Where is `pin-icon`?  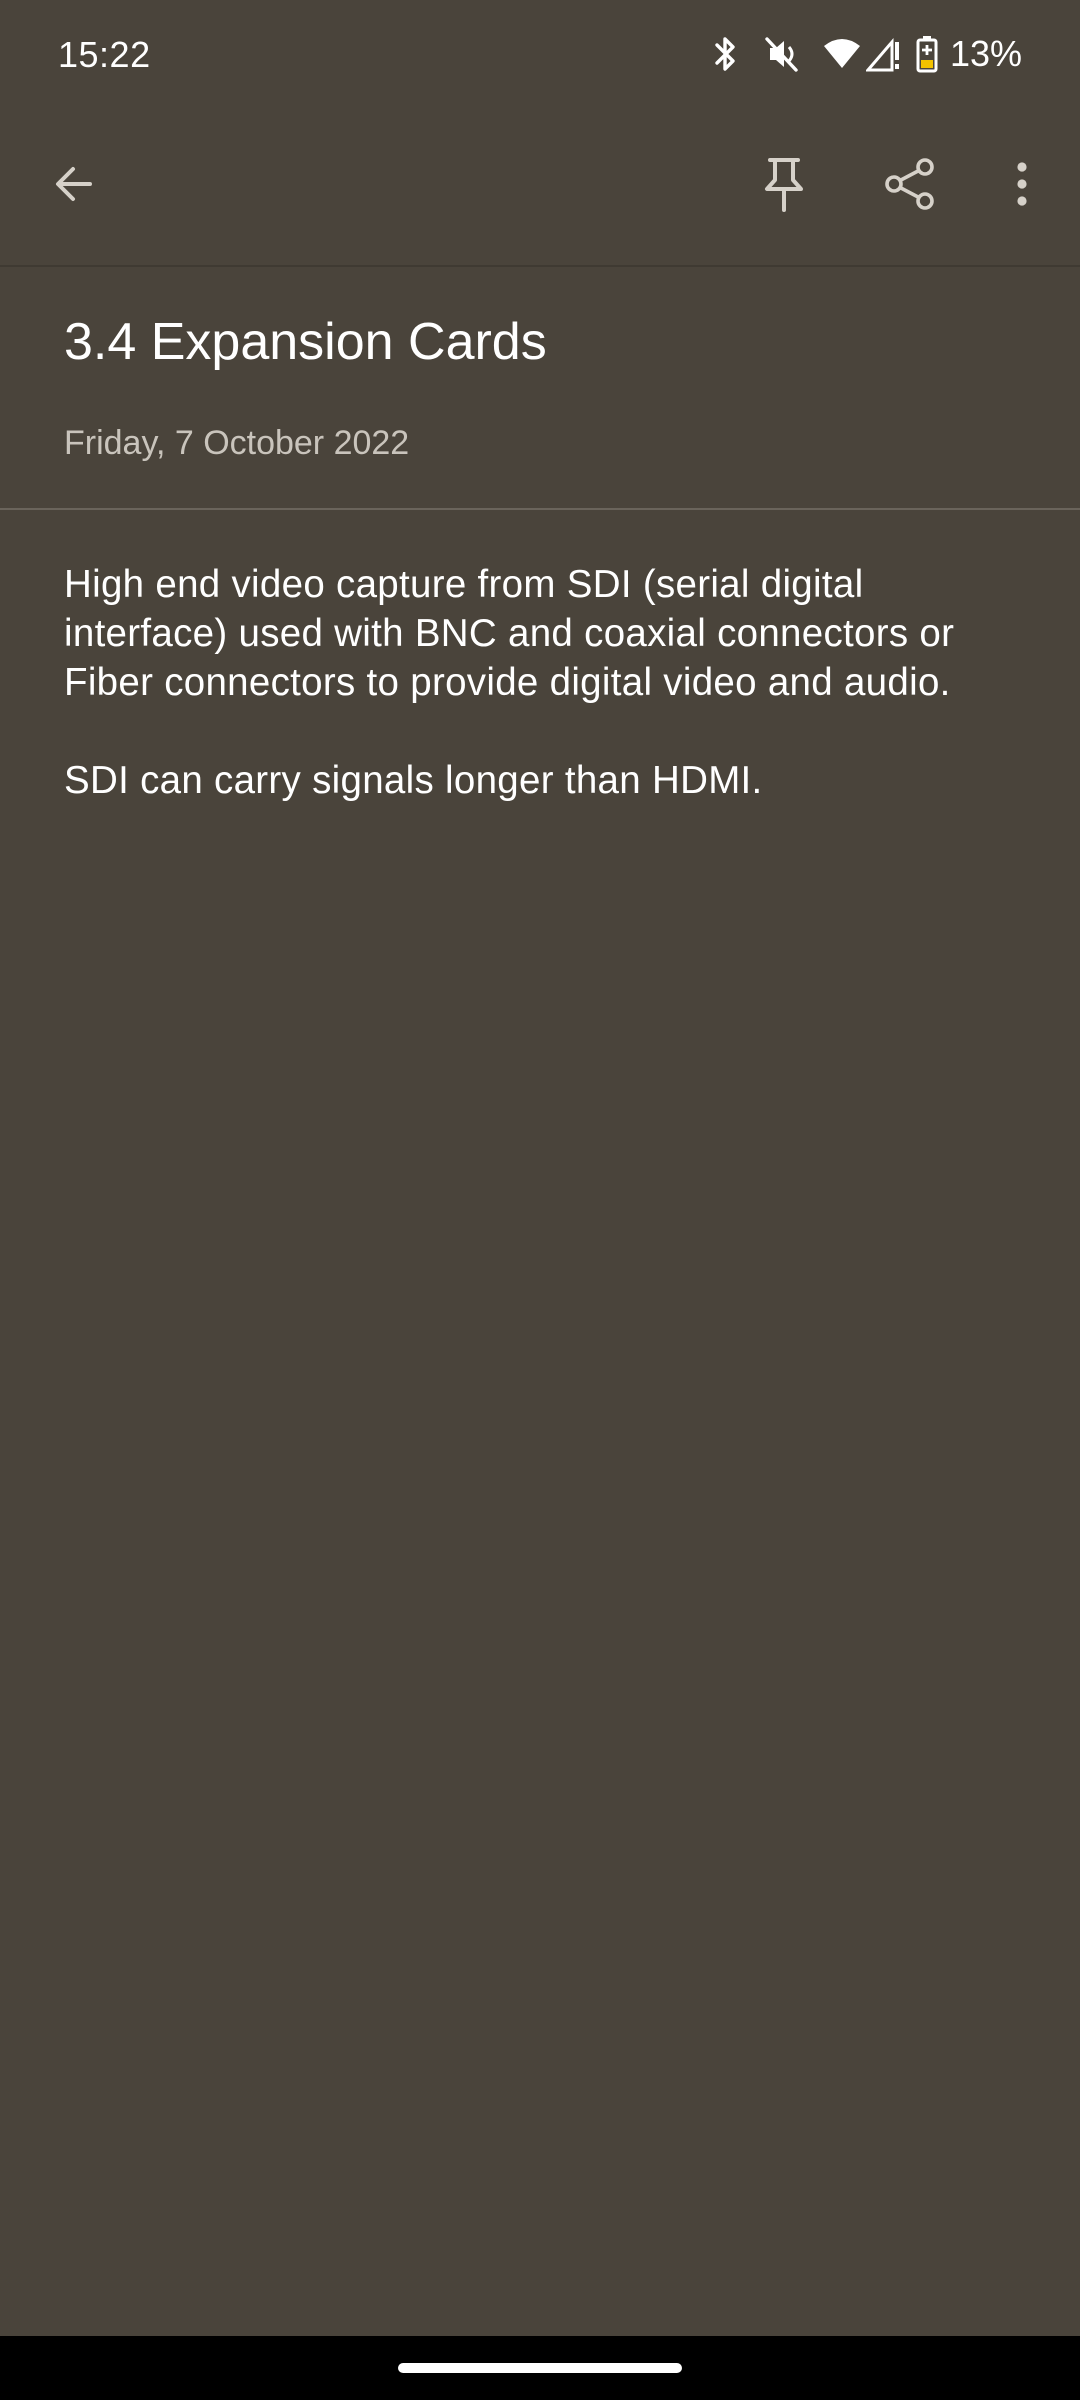 pin-icon is located at coordinates (784, 186).